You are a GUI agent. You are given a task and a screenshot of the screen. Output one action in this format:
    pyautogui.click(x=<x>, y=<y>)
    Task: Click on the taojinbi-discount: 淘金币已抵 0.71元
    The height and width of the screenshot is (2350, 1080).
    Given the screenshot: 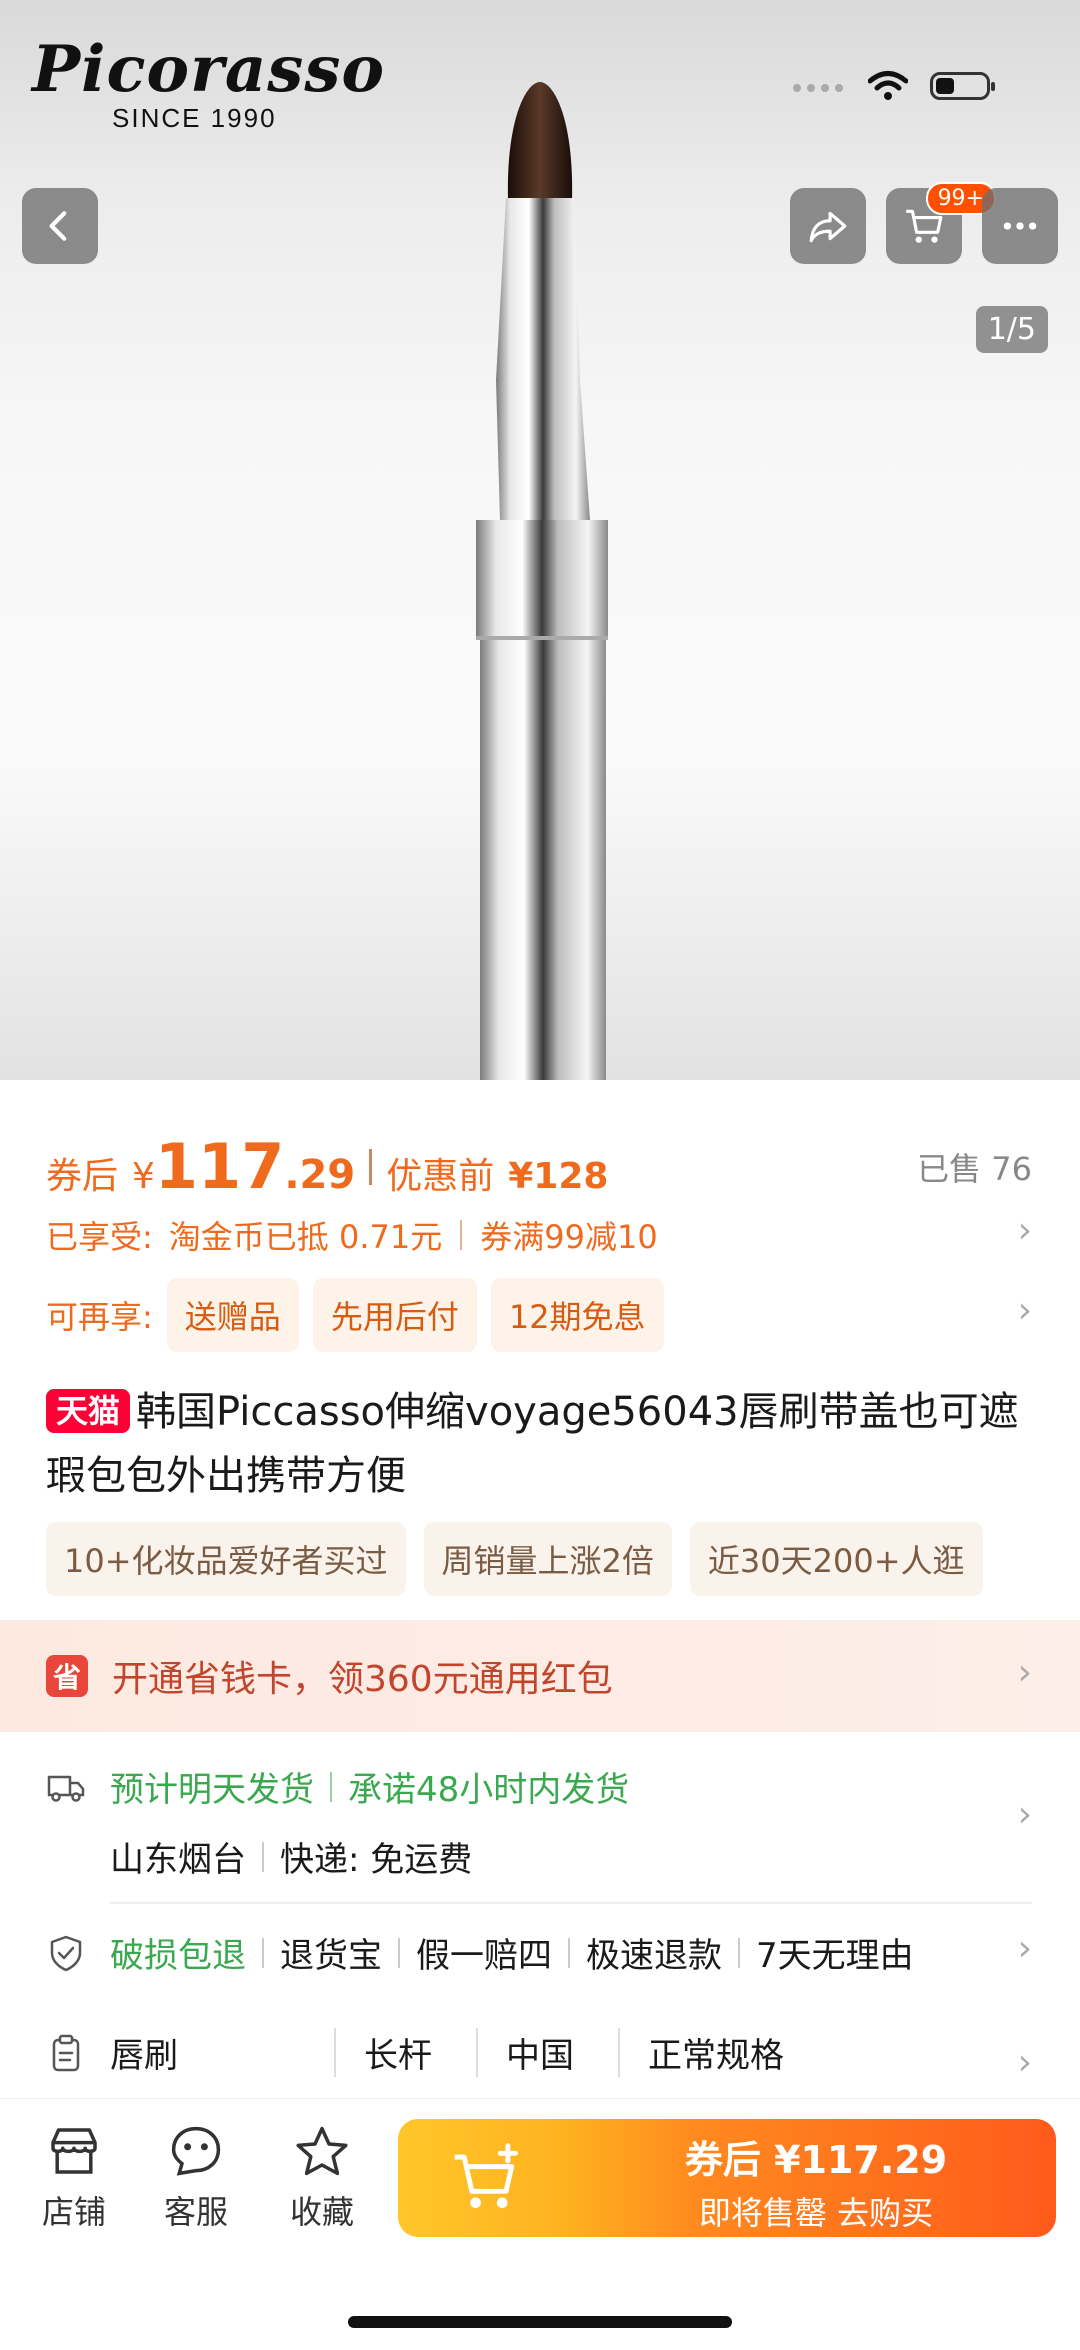 What is the action you would take?
    pyautogui.click(x=305, y=1237)
    